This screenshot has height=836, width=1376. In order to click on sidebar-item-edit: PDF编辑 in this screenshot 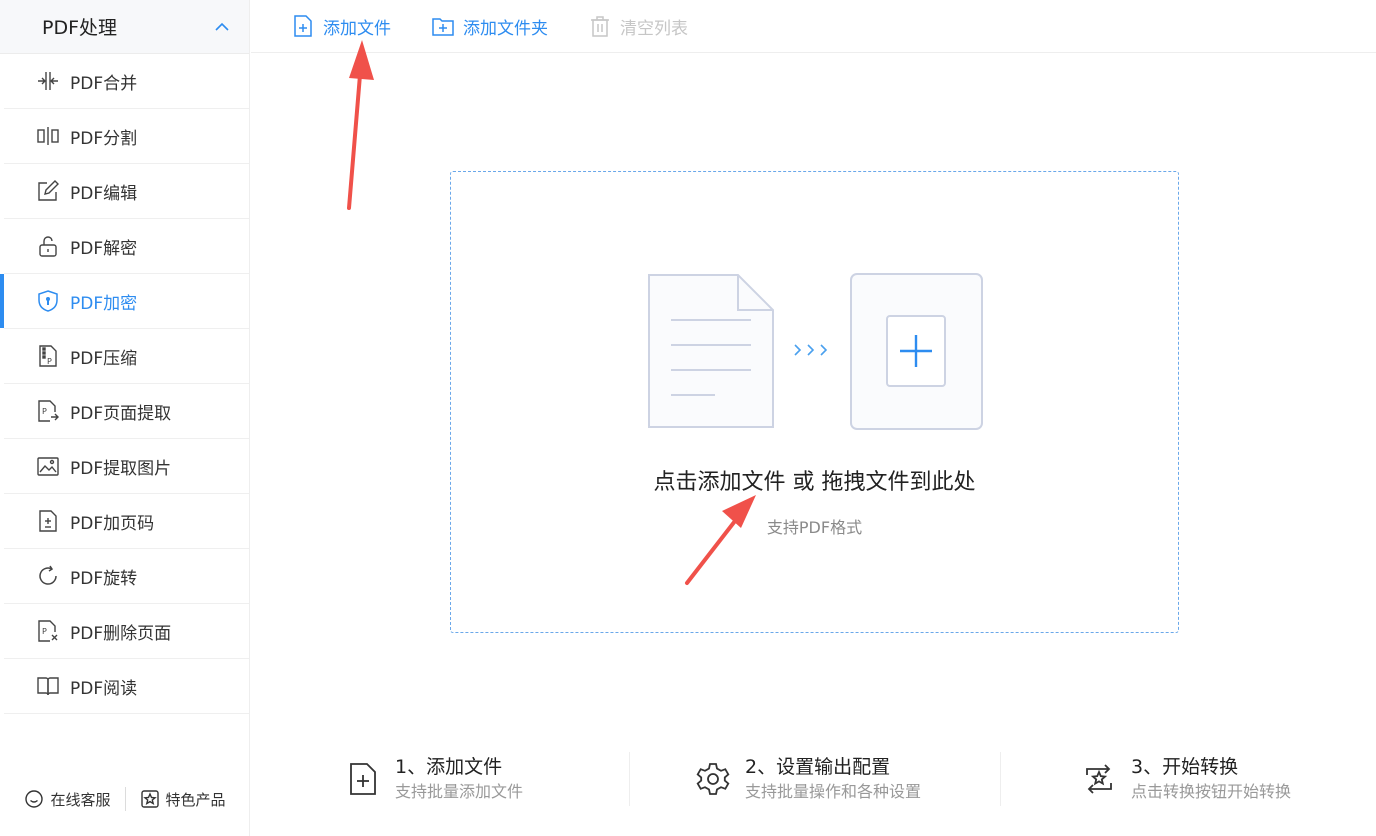, I will do `click(126, 191)`.